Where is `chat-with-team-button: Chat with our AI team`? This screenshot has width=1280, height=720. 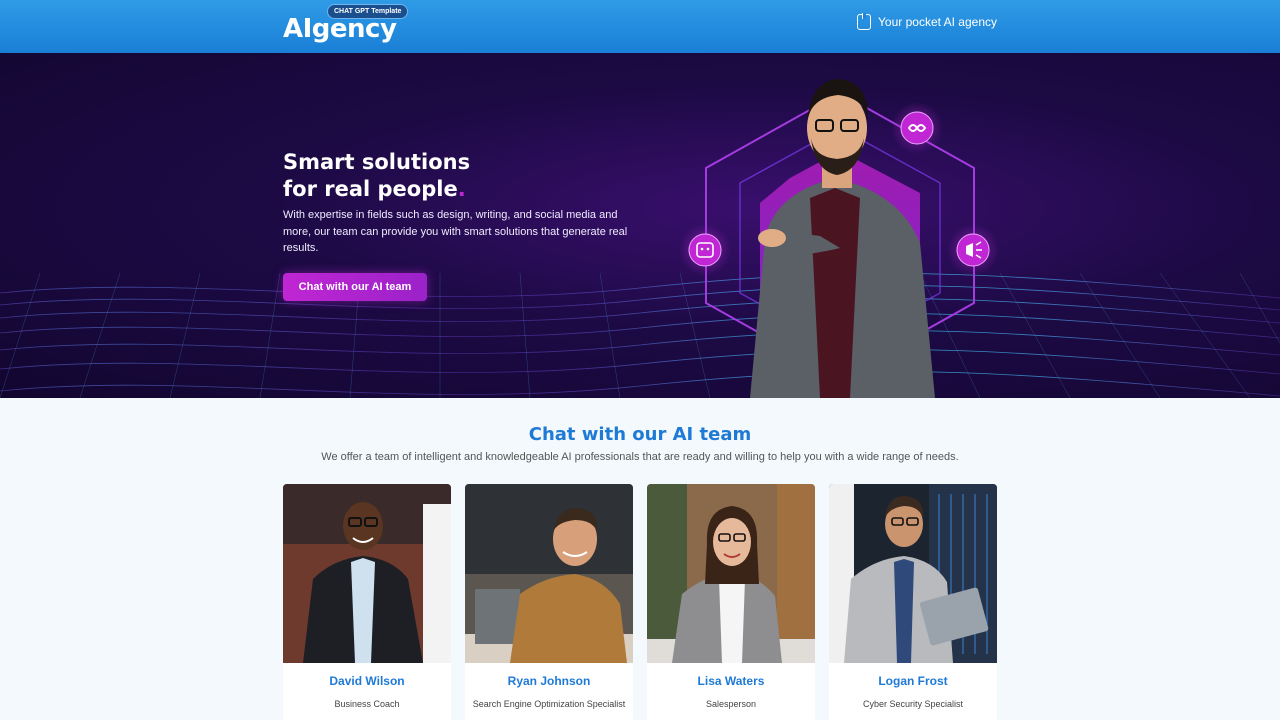
chat-with-team-button: Chat with our AI team is located at coordinates (355, 287).